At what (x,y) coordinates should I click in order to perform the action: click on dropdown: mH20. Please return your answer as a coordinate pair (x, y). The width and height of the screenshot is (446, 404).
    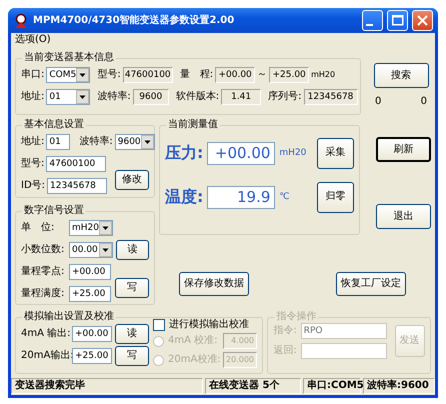
    Looking at the image, I should click on (91, 228).